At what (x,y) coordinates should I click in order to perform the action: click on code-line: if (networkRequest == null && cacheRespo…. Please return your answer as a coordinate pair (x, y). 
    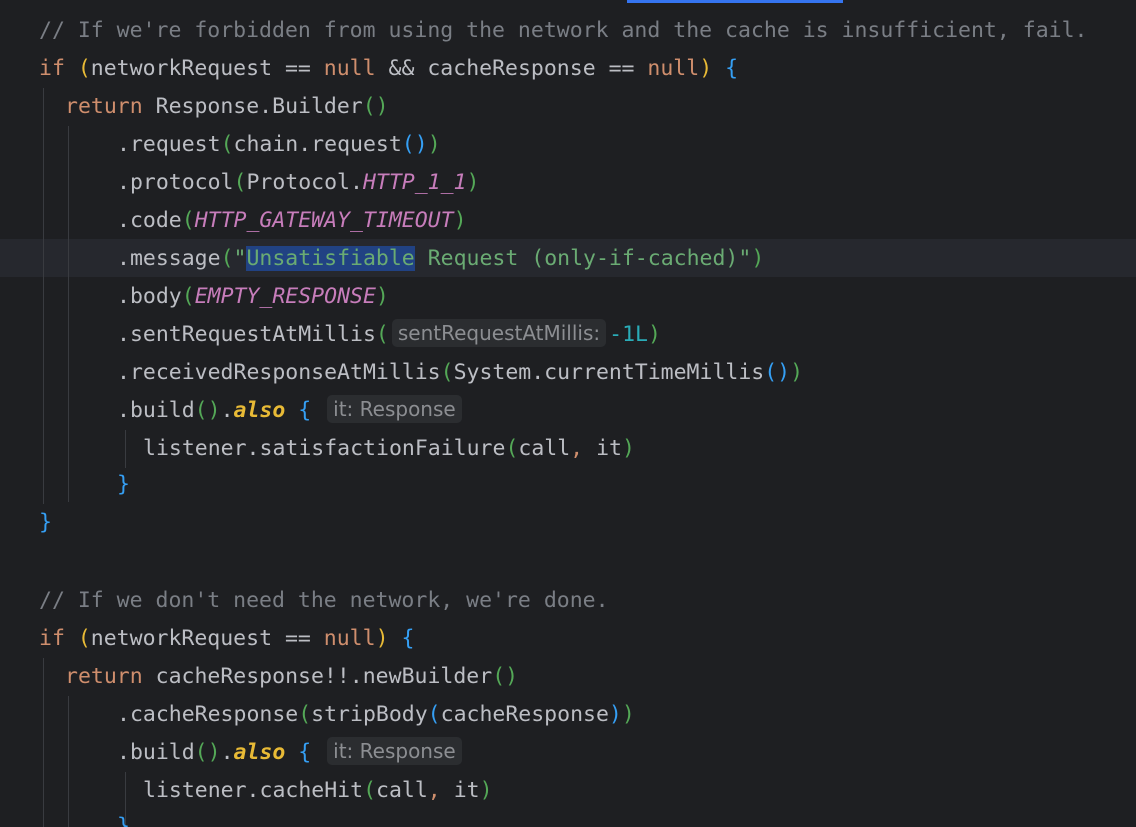
    Looking at the image, I should click on (388, 69).